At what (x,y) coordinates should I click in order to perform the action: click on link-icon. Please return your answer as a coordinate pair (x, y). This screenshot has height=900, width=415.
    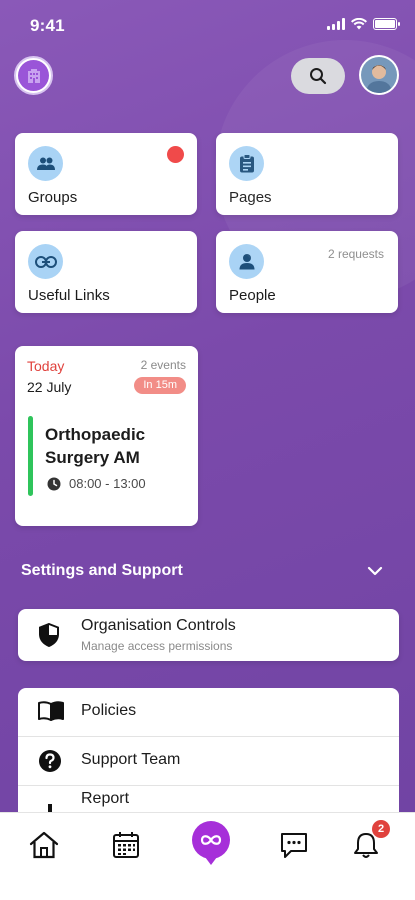
    Looking at the image, I should click on (45, 261).